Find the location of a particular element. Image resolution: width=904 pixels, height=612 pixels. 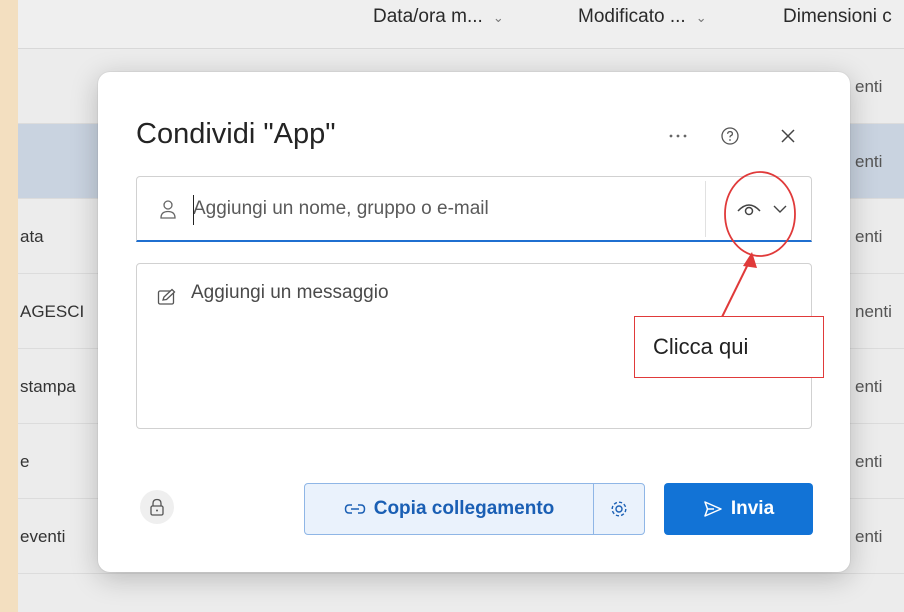

recipient-field is located at coordinates (474, 209).